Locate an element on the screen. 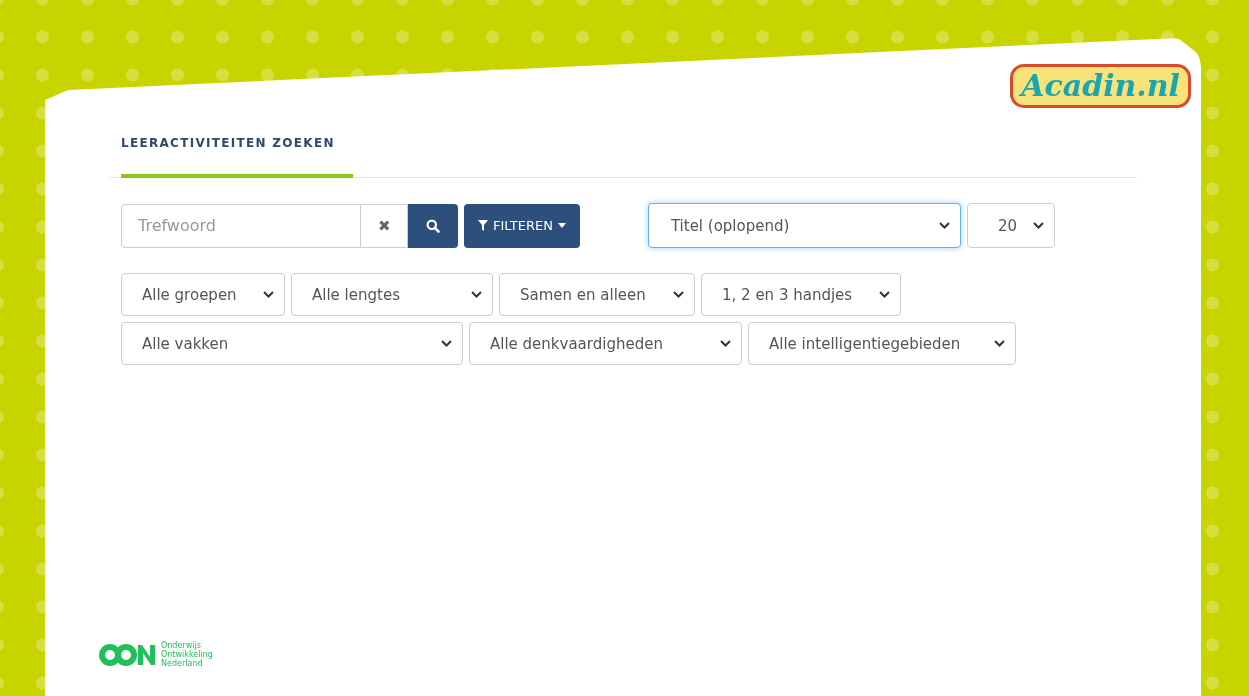  tab: LEERACTIVITEITEN ZOEKEN is located at coordinates (237, 153).